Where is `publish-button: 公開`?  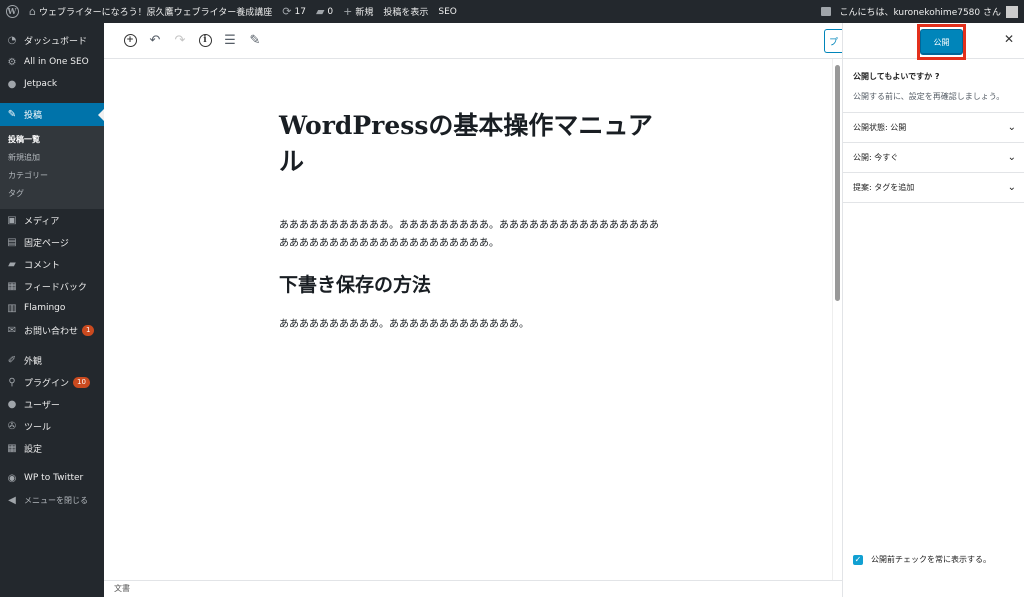 publish-button: 公開 is located at coordinates (941, 42).